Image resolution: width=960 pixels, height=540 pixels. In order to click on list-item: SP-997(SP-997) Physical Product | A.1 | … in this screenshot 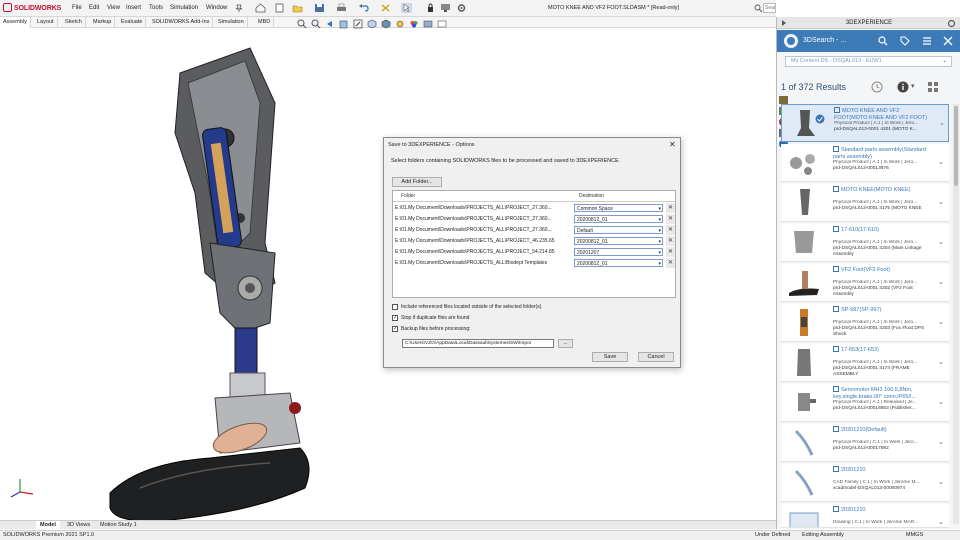, I will do `click(865, 323)`.